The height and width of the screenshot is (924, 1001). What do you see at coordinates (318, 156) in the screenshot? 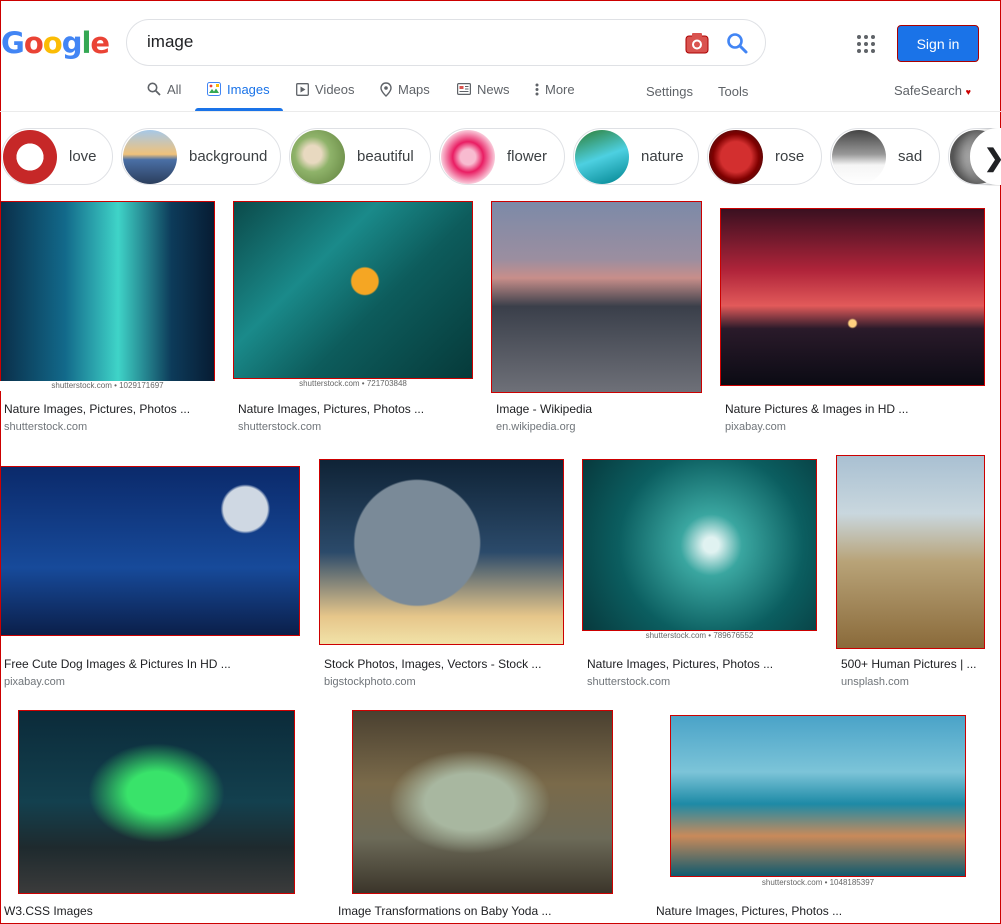
I see `girl-thumb` at bounding box center [318, 156].